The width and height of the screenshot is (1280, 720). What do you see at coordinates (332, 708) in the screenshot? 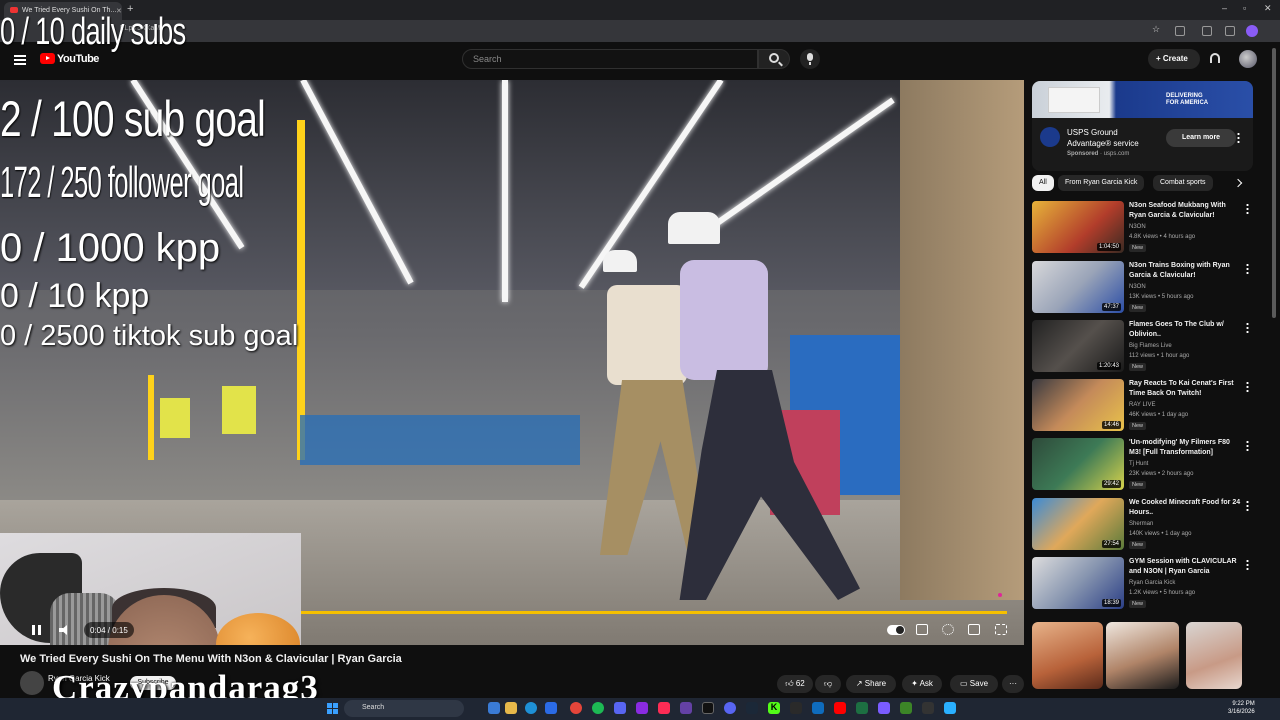
I see `windows-start-icon` at bounding box center [332, 708].